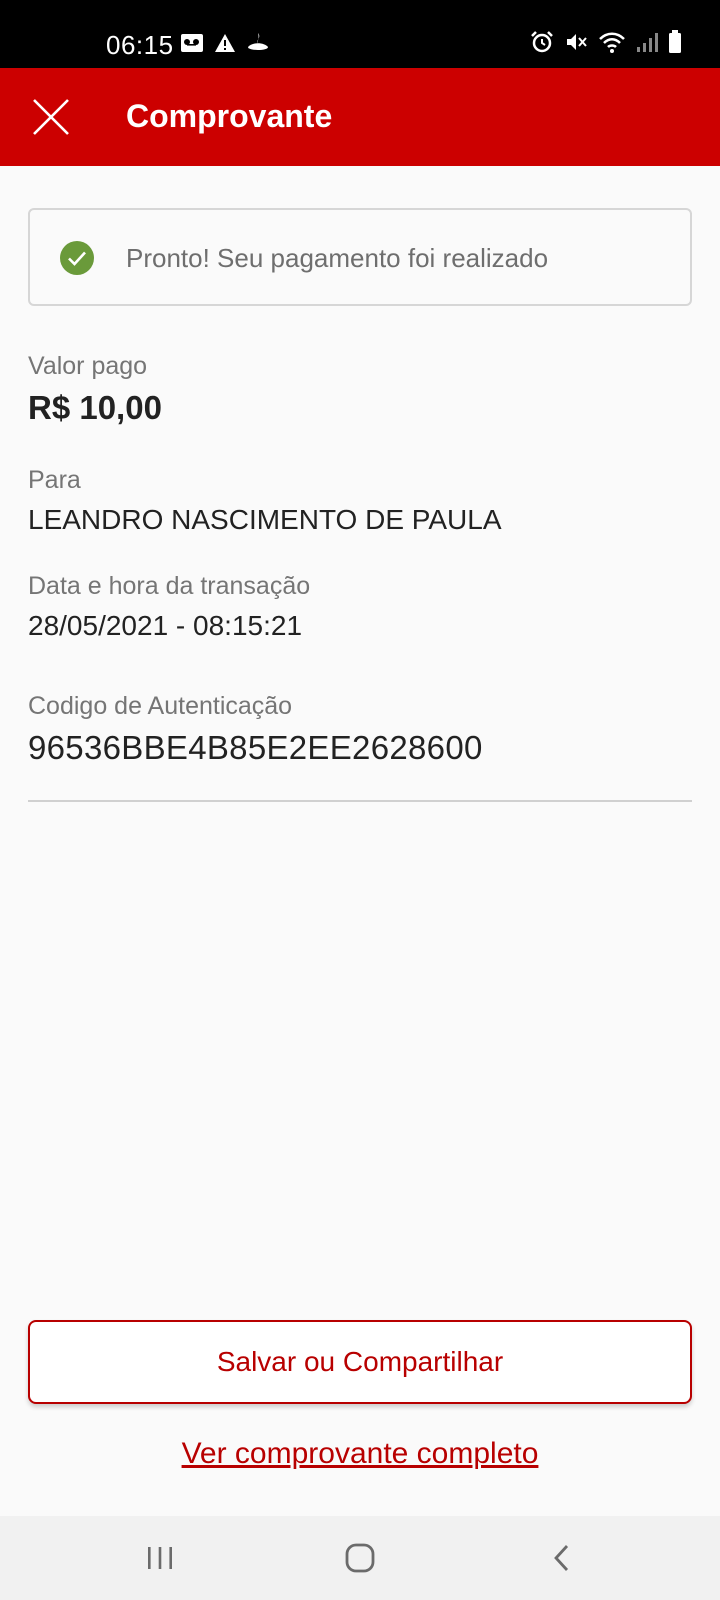 This screenshot has height=1600, width=720. I want to click on warning-icon, so click(225, 43).